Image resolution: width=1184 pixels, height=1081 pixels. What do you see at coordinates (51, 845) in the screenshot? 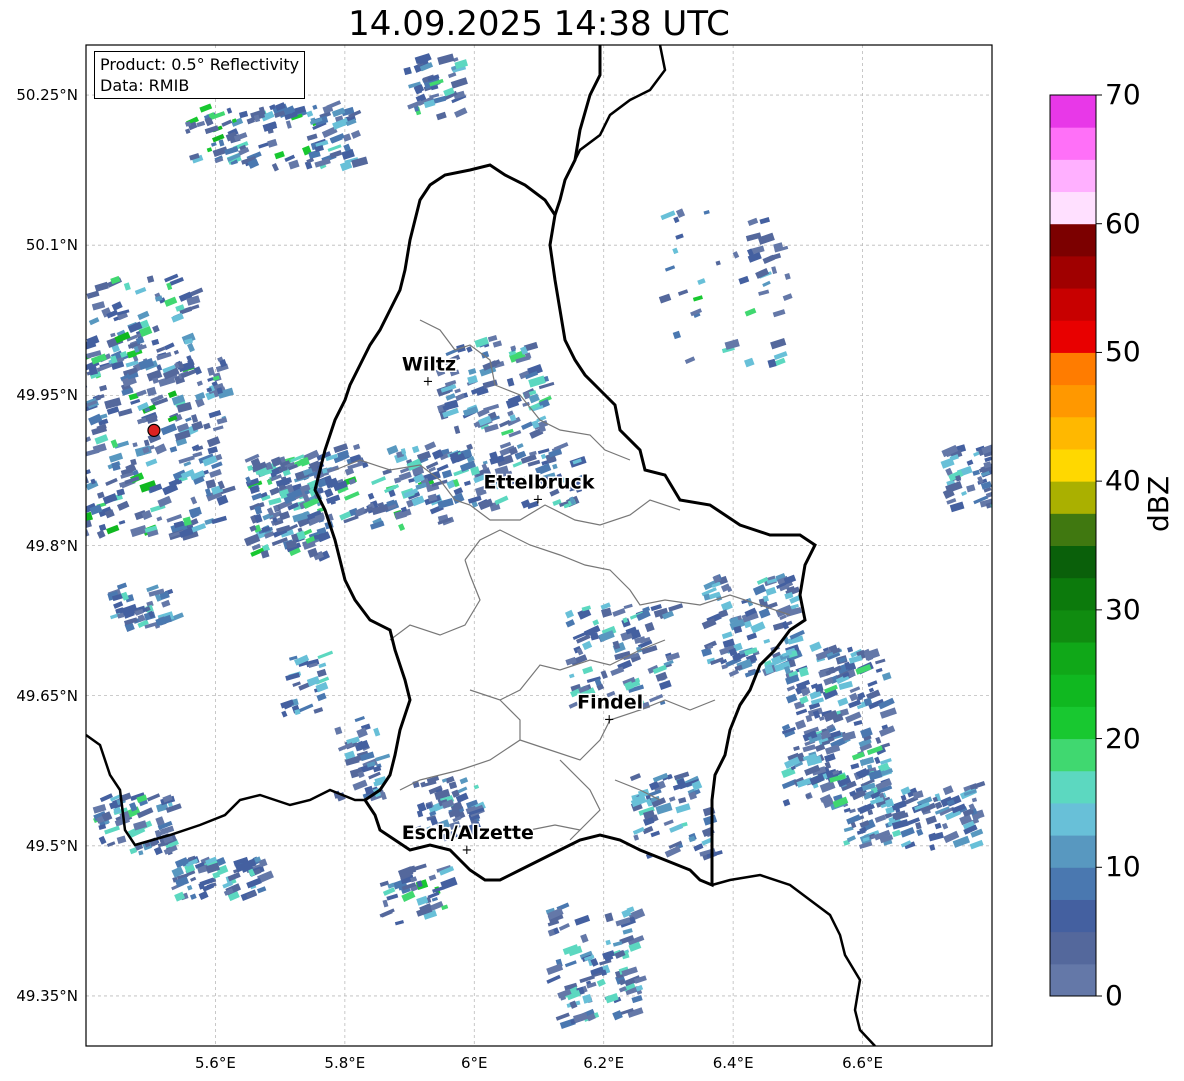
I see `lat-tick-label: 49.5°N` at bounding box center [51, 845].